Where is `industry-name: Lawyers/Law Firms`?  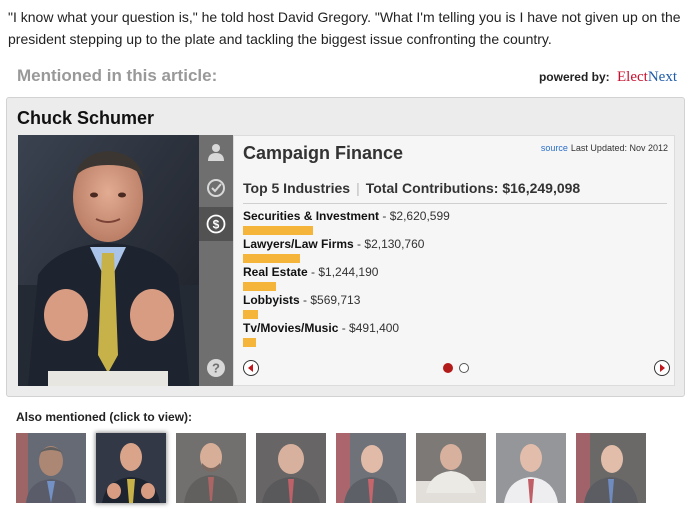 industry-name: Lawyers/Law Firms is located at coordinates (298, 244).